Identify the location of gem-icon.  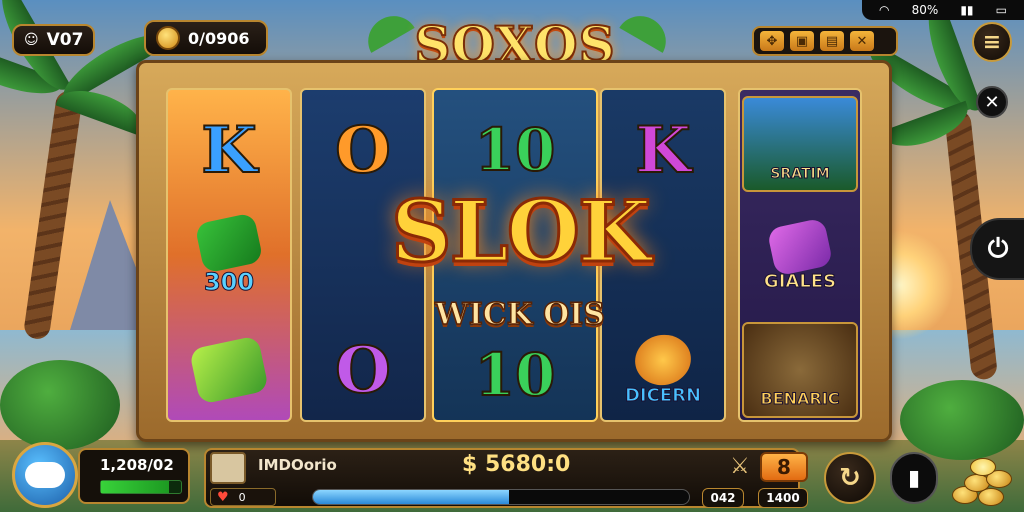
(229, 370).